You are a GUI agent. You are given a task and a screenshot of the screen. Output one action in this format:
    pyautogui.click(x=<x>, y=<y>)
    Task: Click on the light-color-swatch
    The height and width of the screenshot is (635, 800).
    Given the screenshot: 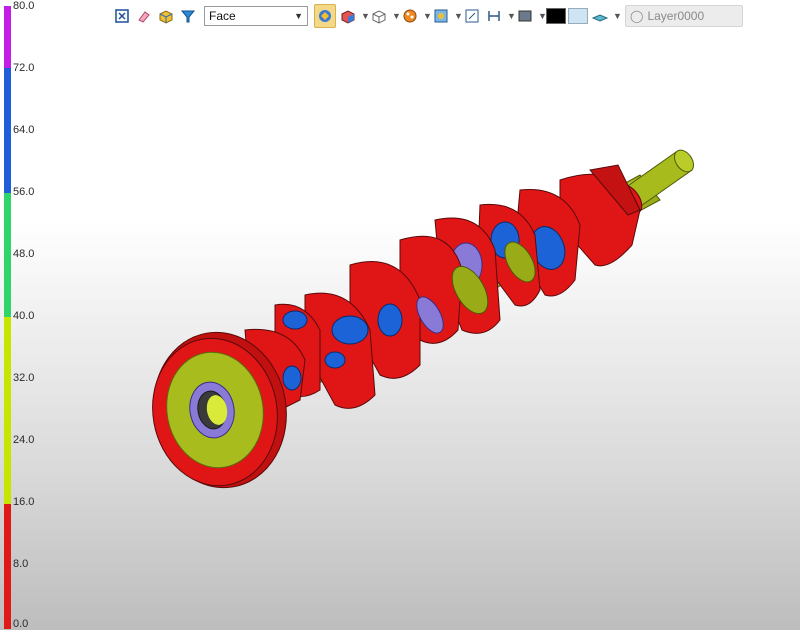 What is the action you would take?
    pyautogui.click(x=578, y=16)
    